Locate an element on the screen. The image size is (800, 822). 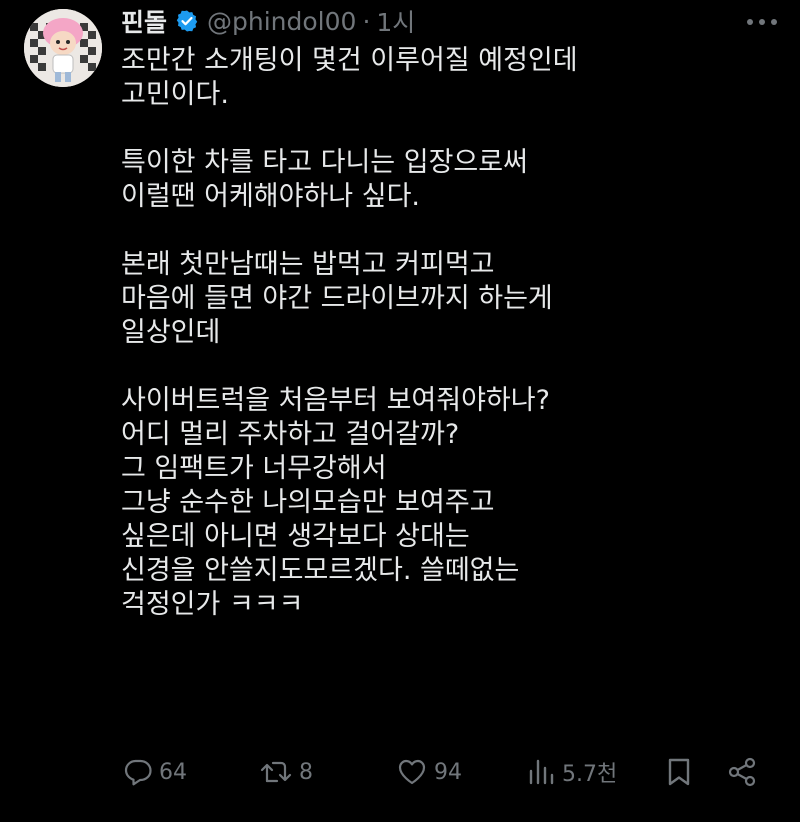
tweet-line: 어디 멀리 주차하고 걸어갈까? is located at coordinates (290, 434).